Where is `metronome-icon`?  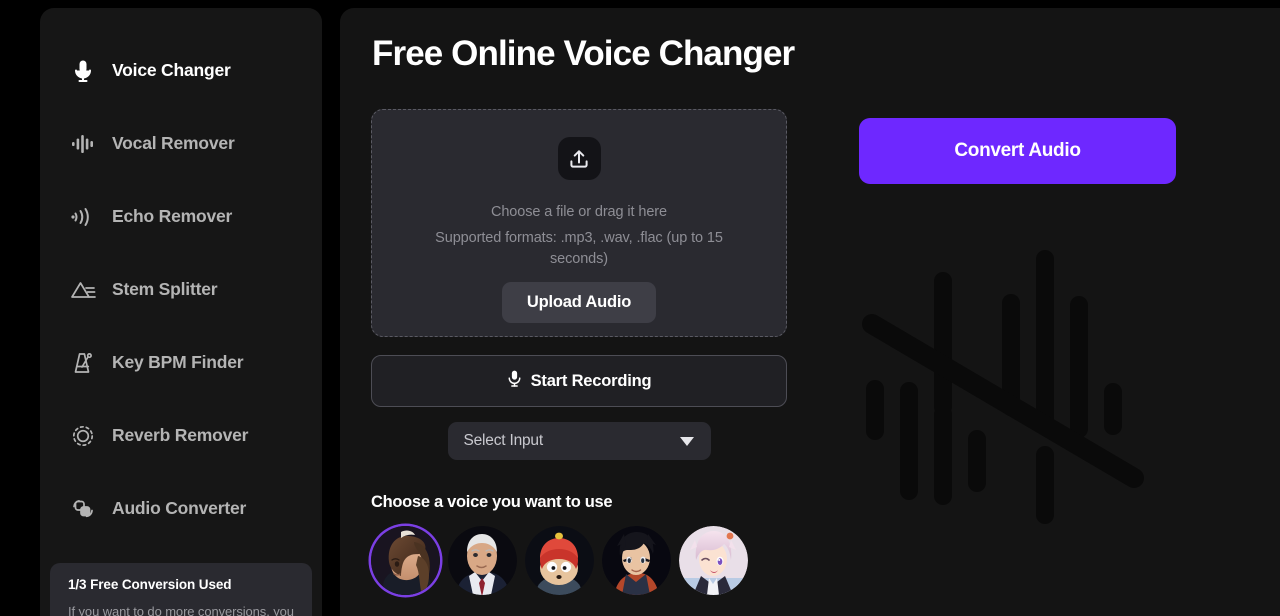
metronome-icon is located at coordinates (83, 363).